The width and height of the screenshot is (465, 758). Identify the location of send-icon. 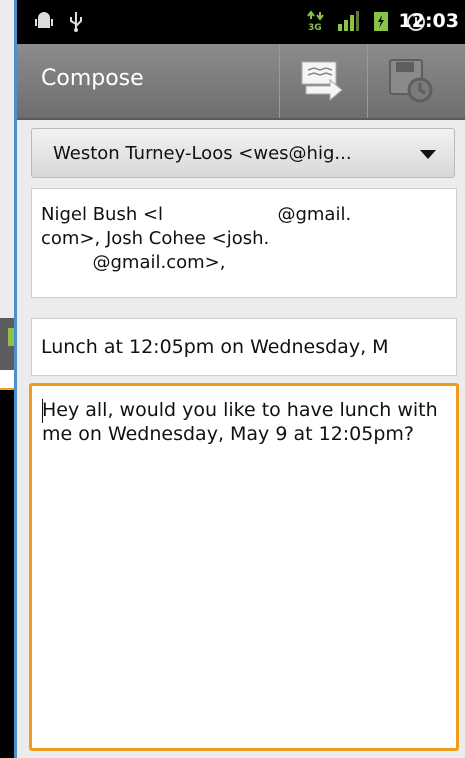
(322, 81).